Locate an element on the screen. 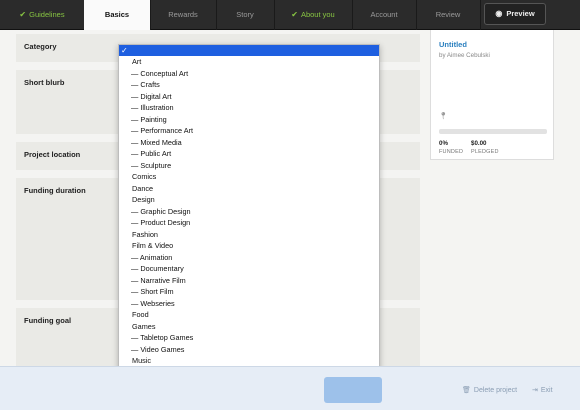 The width and height of the screenshot is (580, 410). category-label: Category is located at coordinates (40, 46).